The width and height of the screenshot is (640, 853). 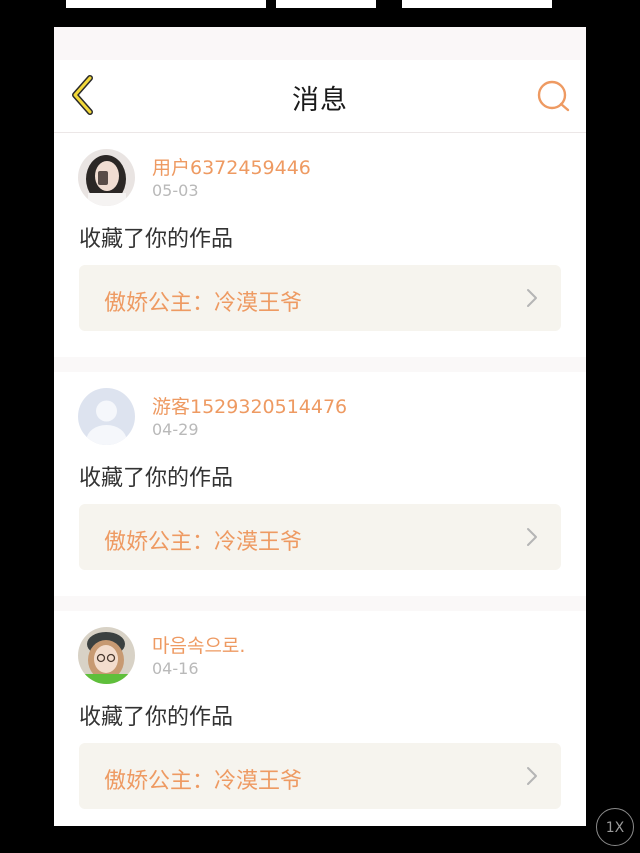 I want to click on message-date: 04-29, so click(x=175, y=429).